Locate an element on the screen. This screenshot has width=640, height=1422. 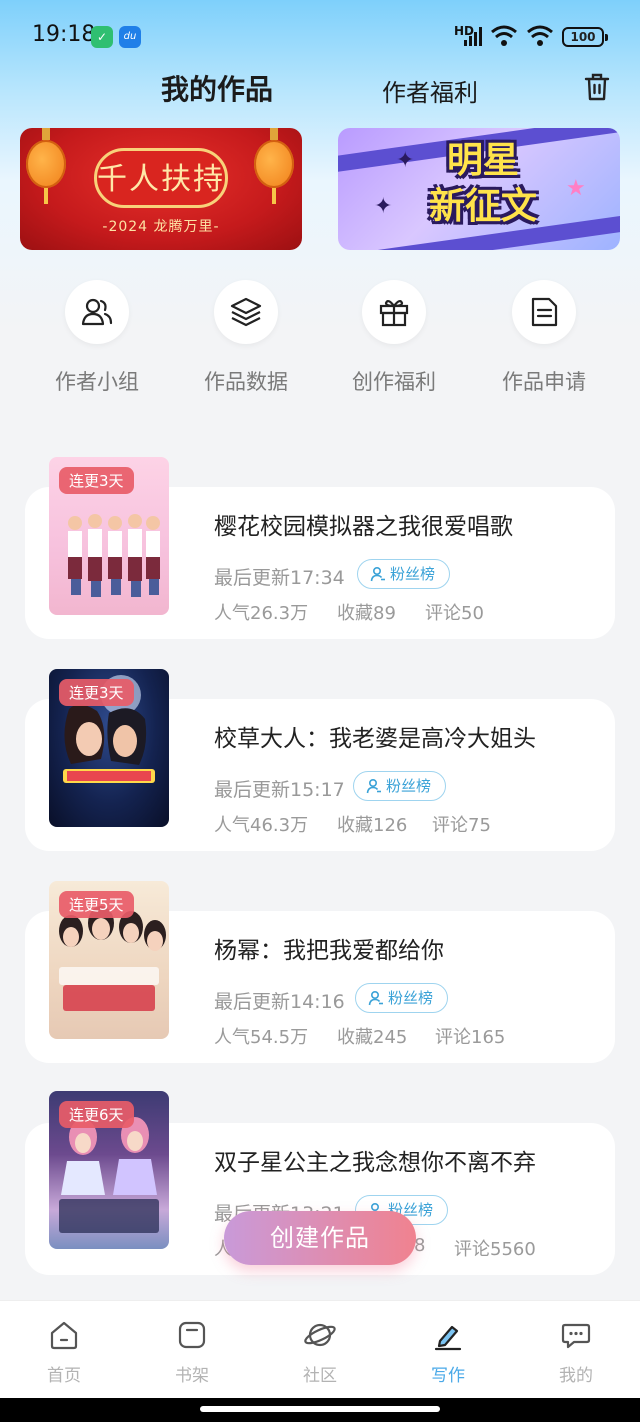
document-icon is located at coordinates (544, 312).